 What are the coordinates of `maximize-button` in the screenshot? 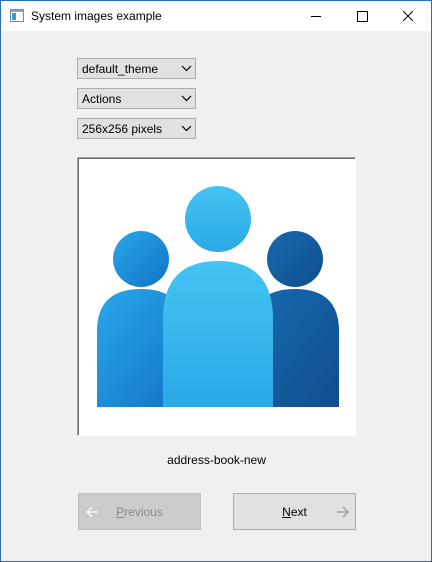 It's located at (362, 16).